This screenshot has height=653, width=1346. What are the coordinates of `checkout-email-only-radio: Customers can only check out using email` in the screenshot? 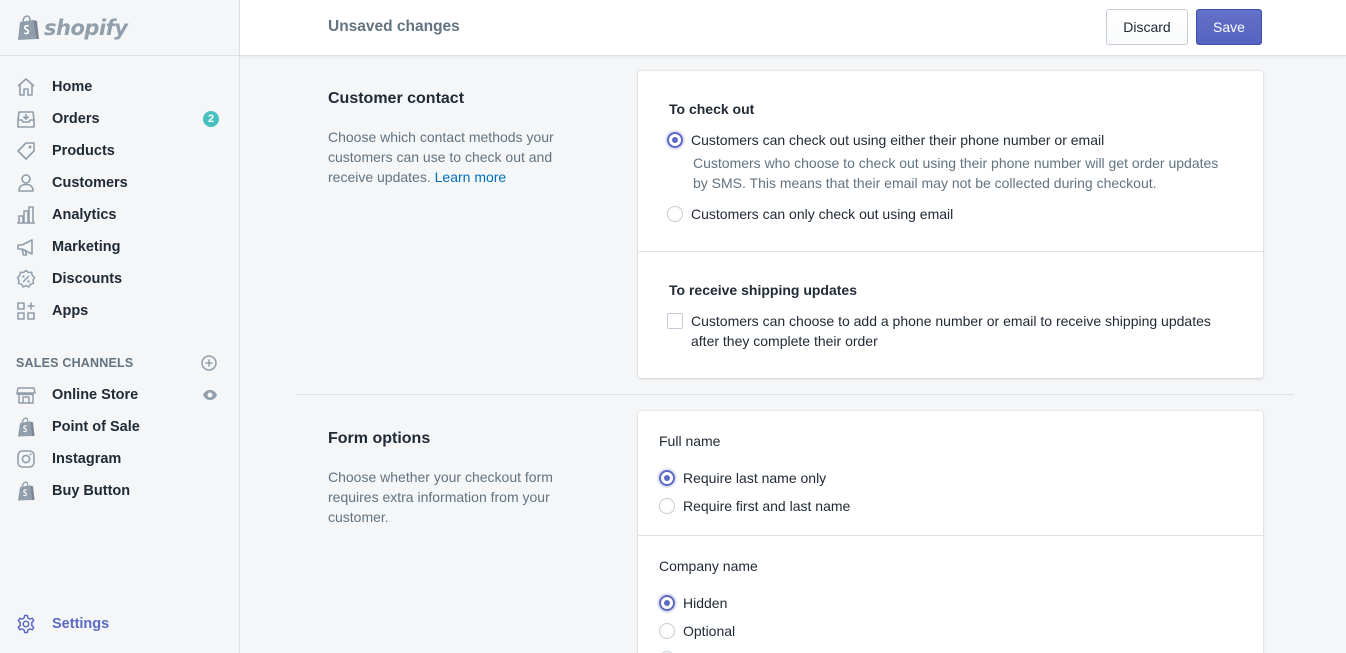 It's located at (810, 214).